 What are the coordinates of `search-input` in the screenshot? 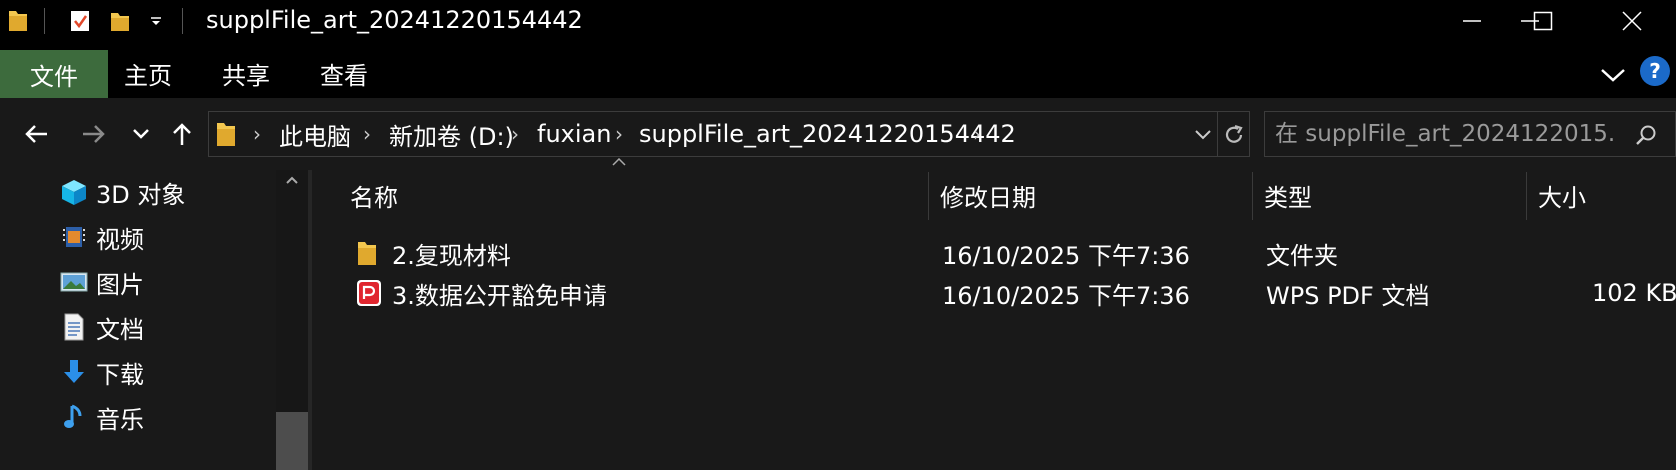 It's located at (1445, 134).